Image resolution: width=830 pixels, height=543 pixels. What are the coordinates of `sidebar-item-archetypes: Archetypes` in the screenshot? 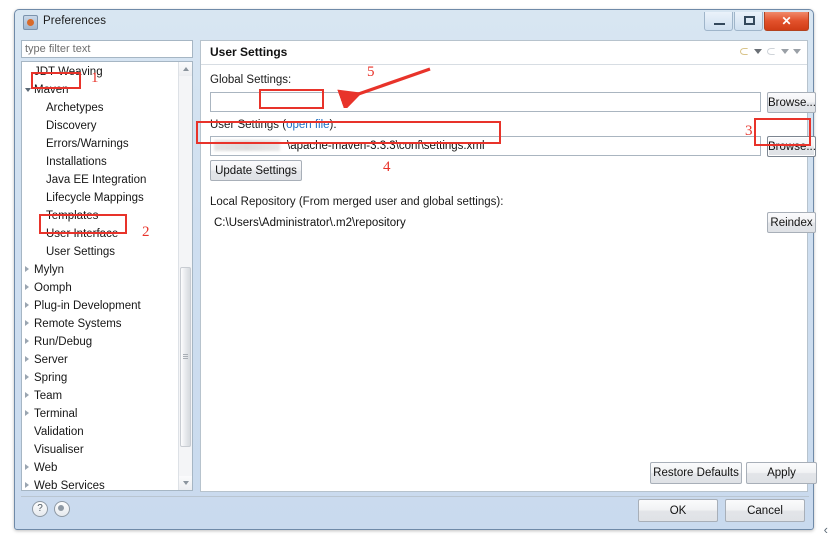 It's located at (101, 108).